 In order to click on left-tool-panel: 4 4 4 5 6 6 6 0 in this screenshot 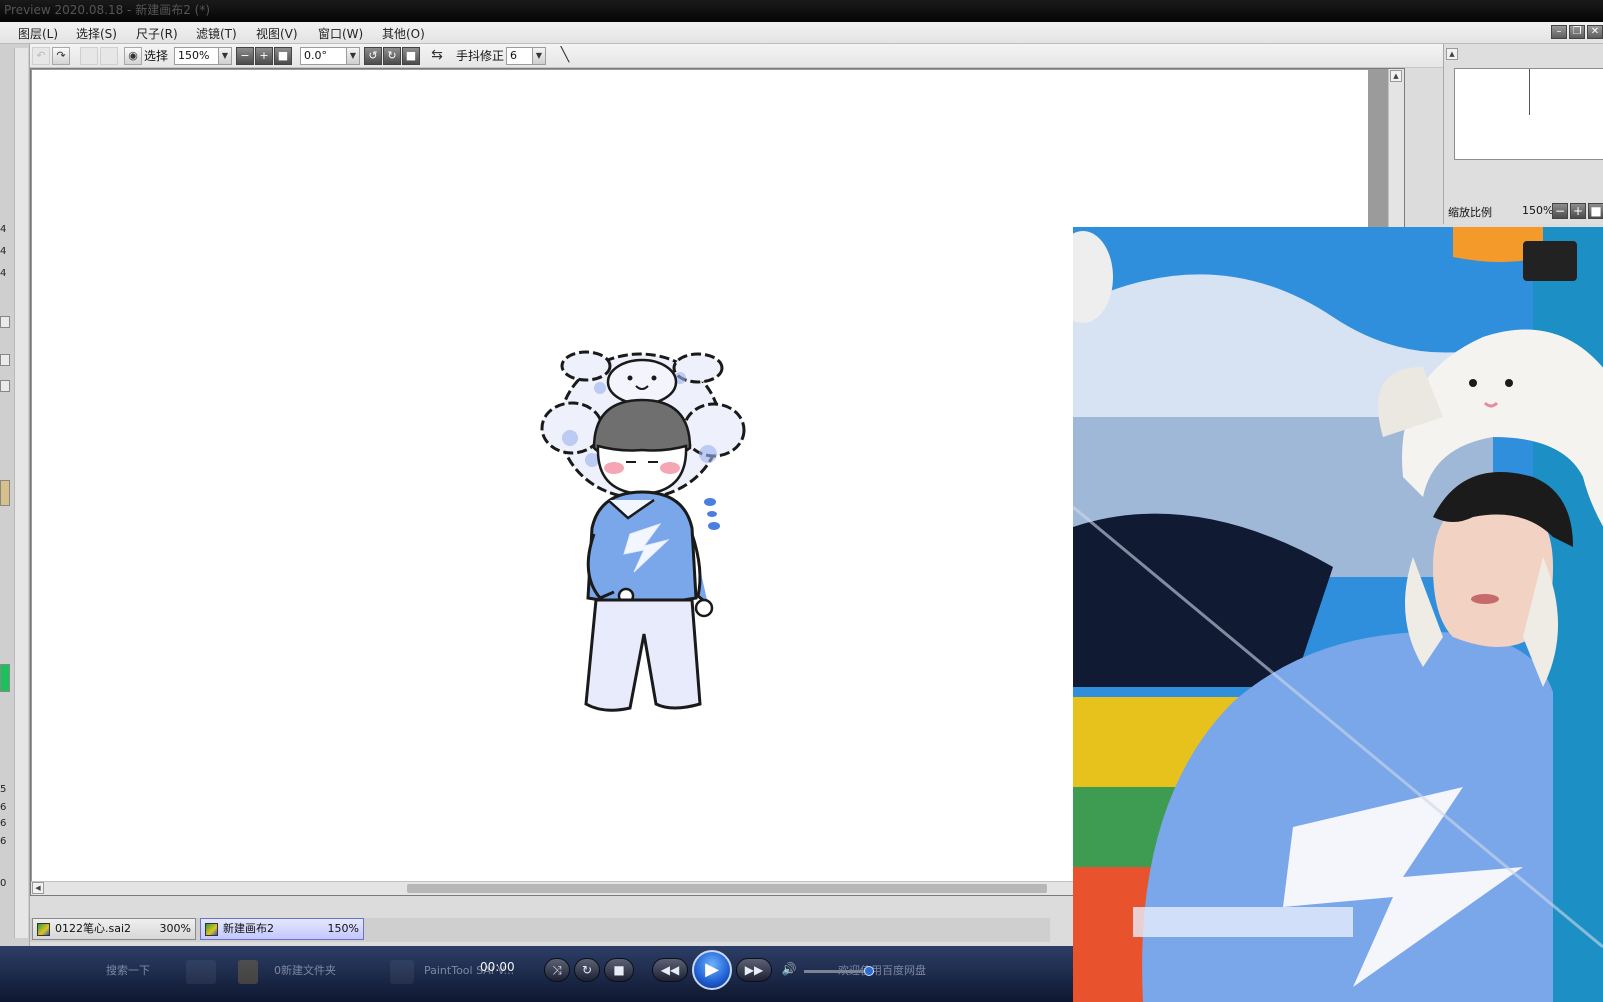, I will do `click(15, 495)`.